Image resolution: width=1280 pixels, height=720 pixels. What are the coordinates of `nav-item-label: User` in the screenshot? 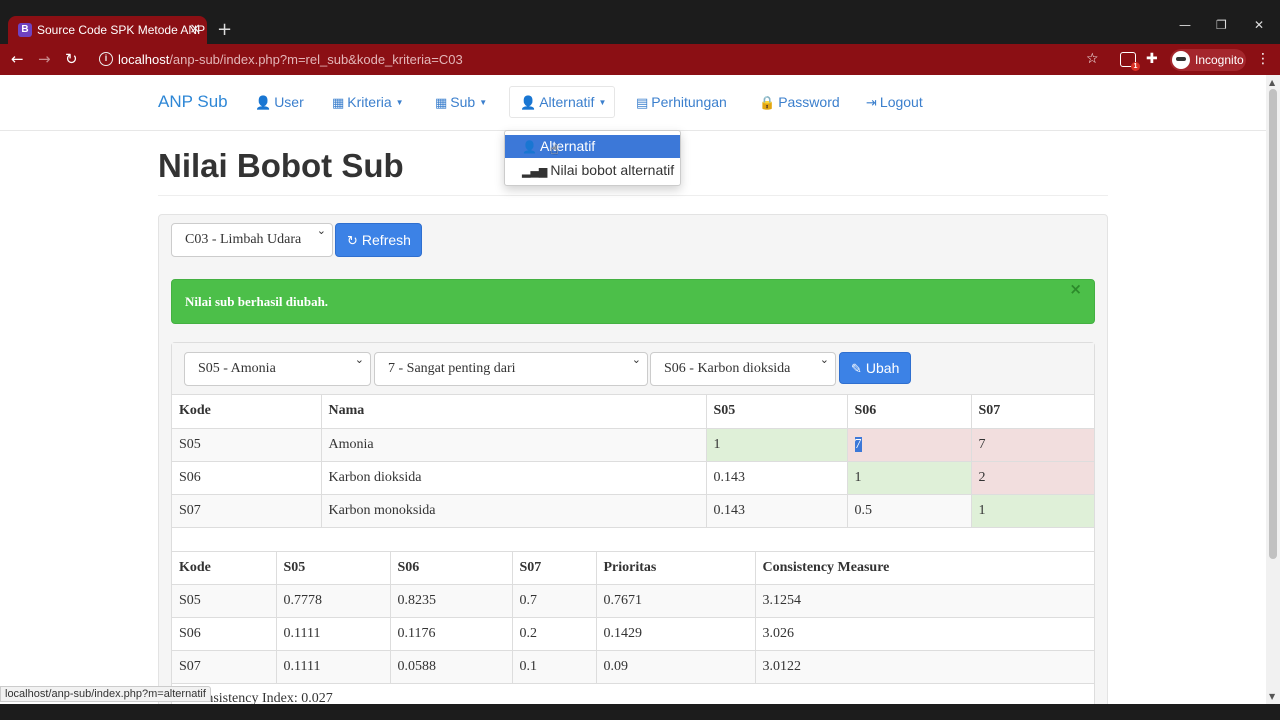 It's located at (289, 102).